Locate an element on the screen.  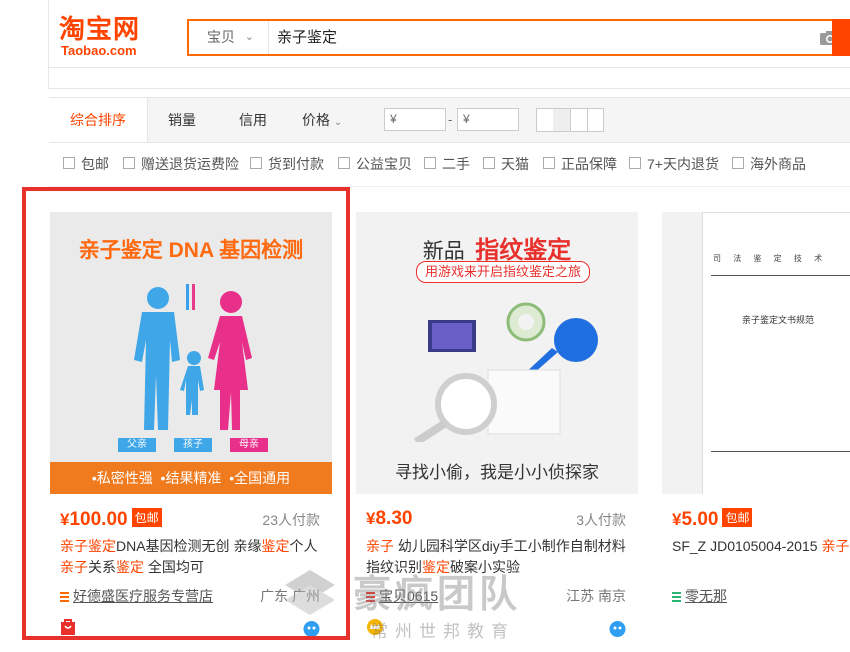
shop-link: 好德盛医疗服务专营店 is located at coordinates (136, 596).